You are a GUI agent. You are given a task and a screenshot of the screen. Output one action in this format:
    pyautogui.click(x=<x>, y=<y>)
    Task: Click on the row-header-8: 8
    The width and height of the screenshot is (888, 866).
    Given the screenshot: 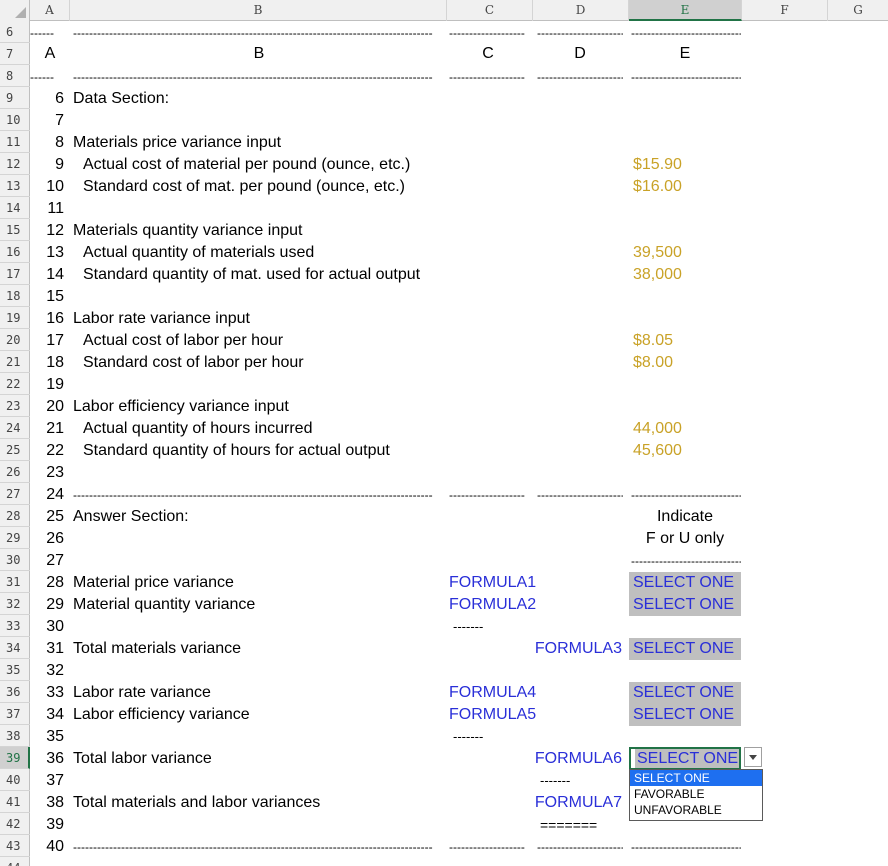 What is the action you would take?
    pyautogui.click(x=15, y=76)
    